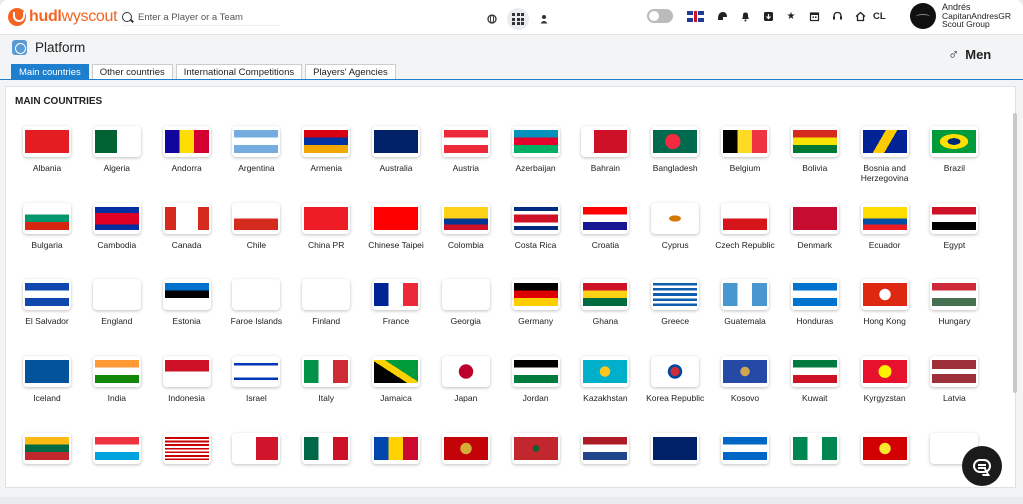  Describe the element at coordinates (492, 19) in the screenshot. I see `globe-view-icon` at that location.